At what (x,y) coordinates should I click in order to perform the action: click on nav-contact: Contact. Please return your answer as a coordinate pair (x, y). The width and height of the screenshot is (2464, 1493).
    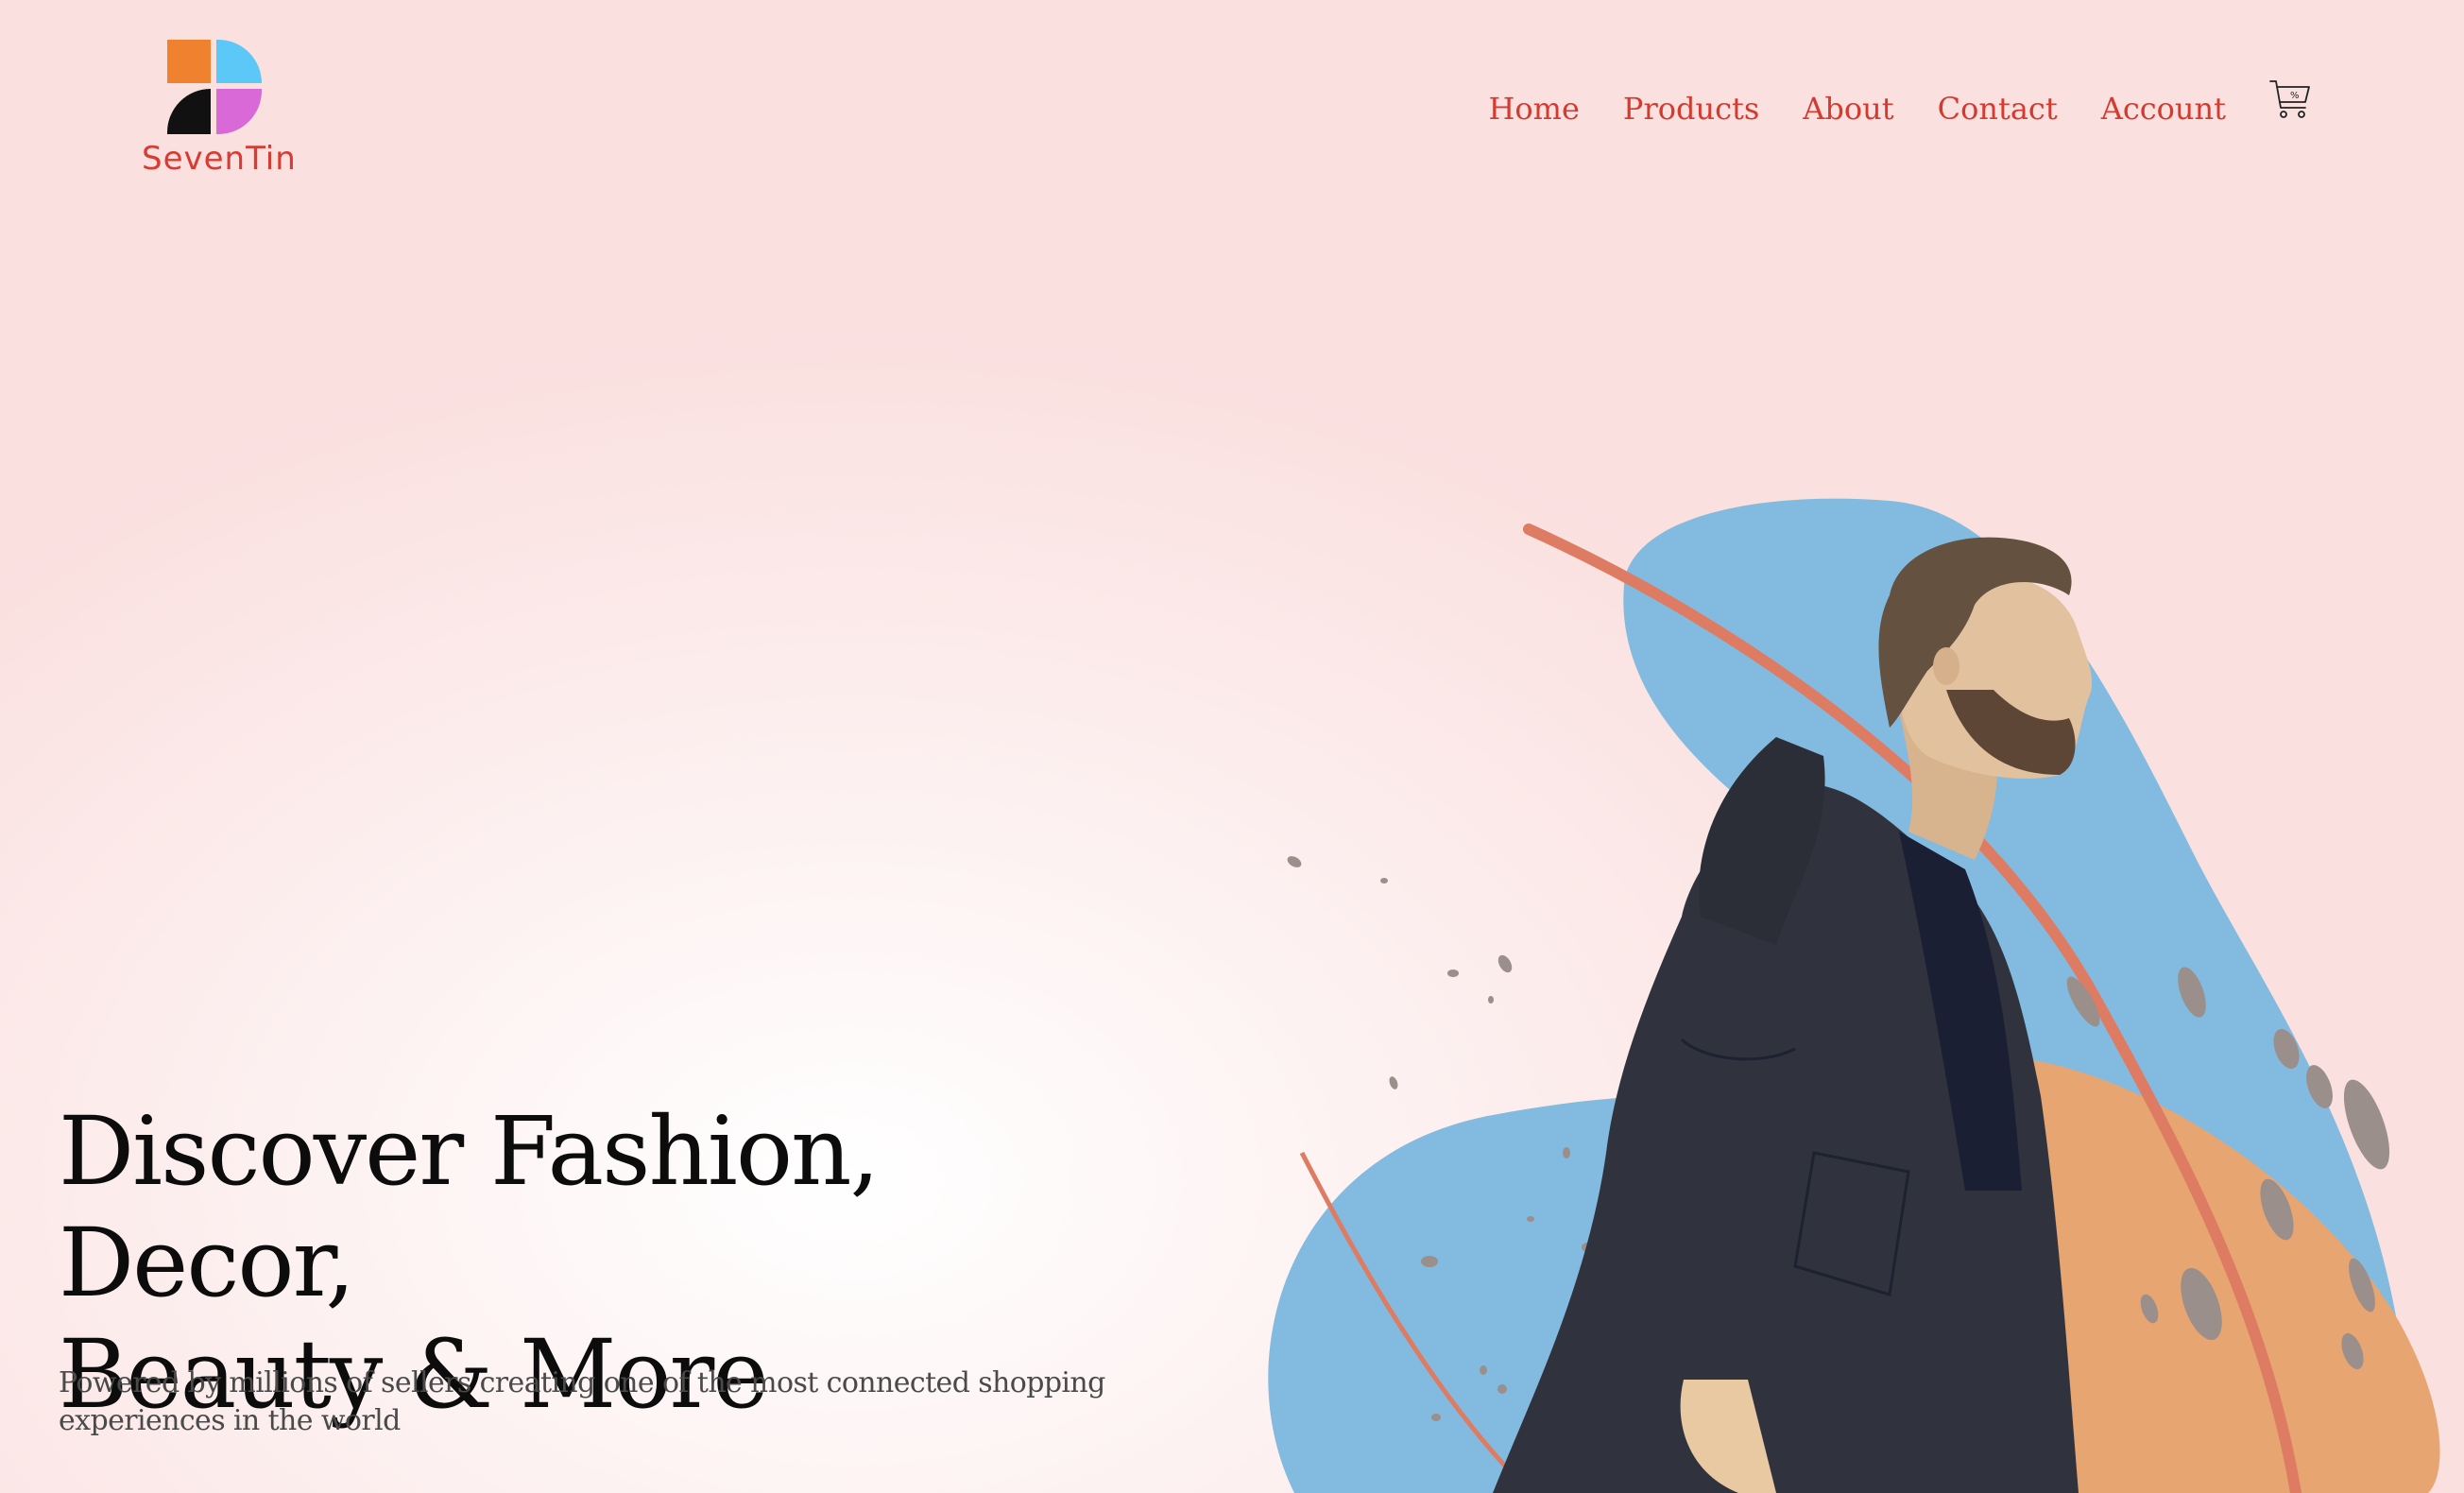
    Looking at the image, I should click on (1998, 109).